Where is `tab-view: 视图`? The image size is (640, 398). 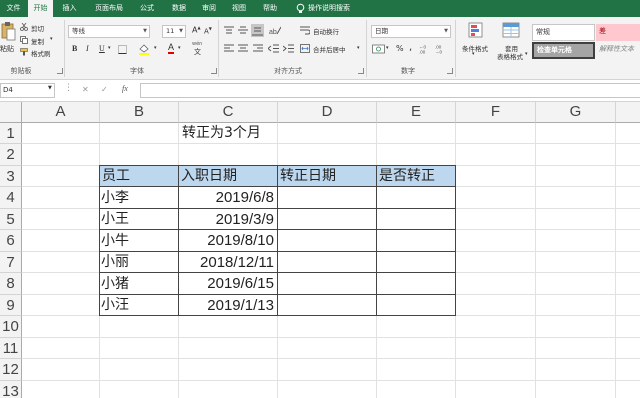
tab-view: 视图 is located at coordinates (239, 8).